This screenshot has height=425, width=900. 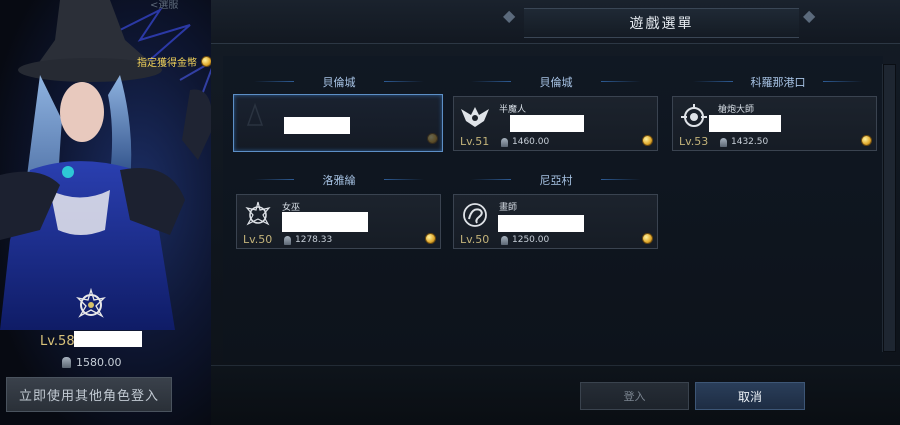 What do you see at coordinates (430, 238) in the screenshot?
I see `character-4-coin-icon` at bounding box center [430, 238].